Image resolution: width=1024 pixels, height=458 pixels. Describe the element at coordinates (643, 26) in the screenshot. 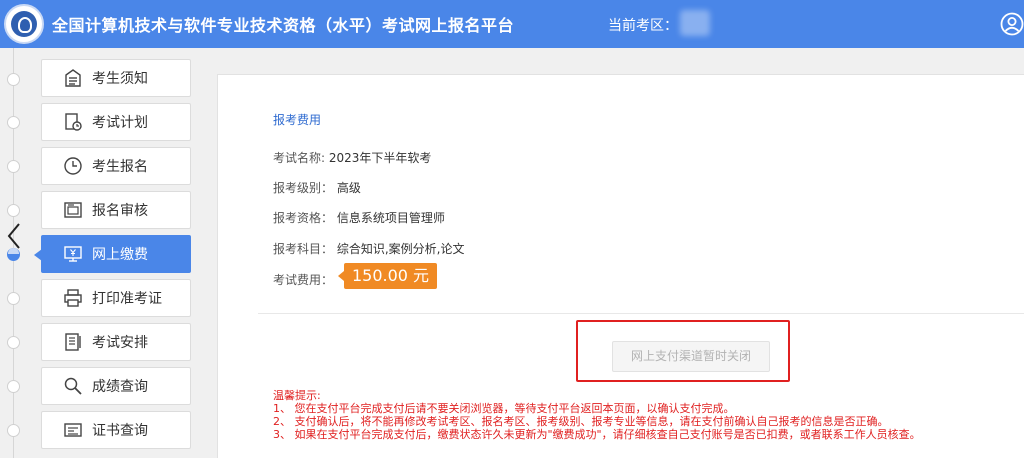

I see `current-region-label: 当前考区：` at that location.